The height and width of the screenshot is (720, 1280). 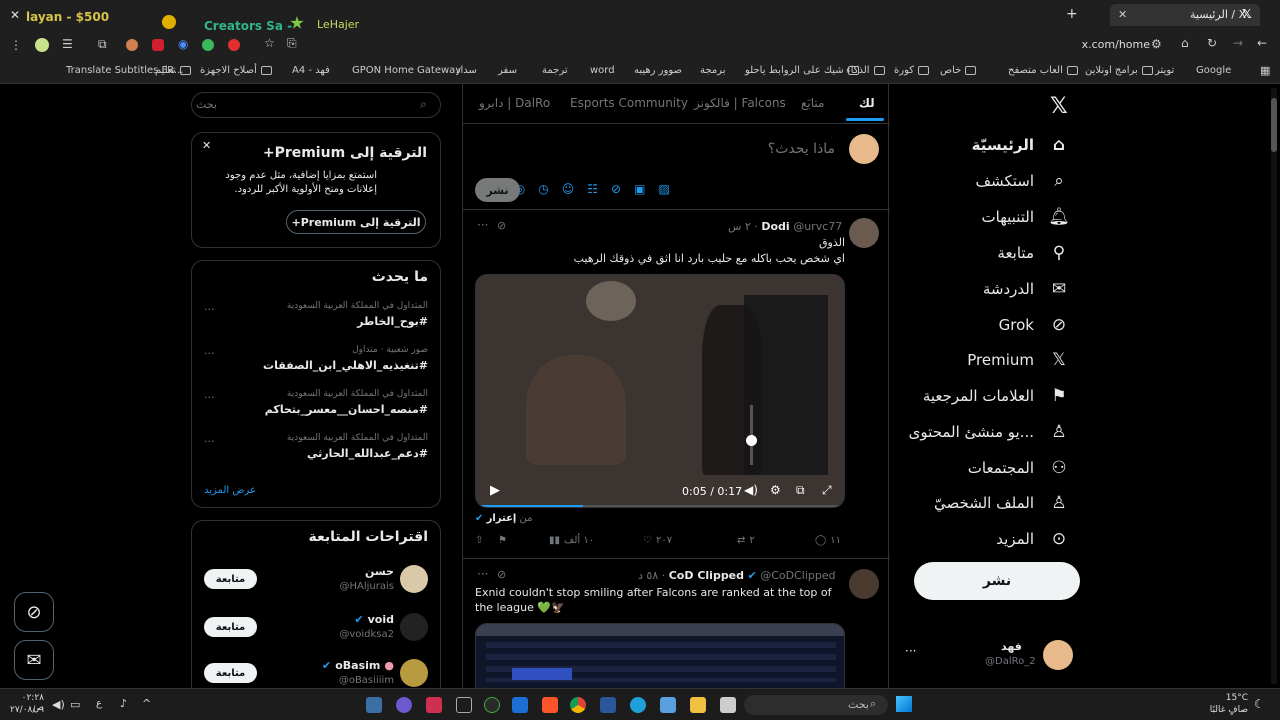 What do you see at coordinates (571, 540) in the screenshot?
I see `views-button: ▮▮ ١٠ ألف` at bounding box center [571, 540].